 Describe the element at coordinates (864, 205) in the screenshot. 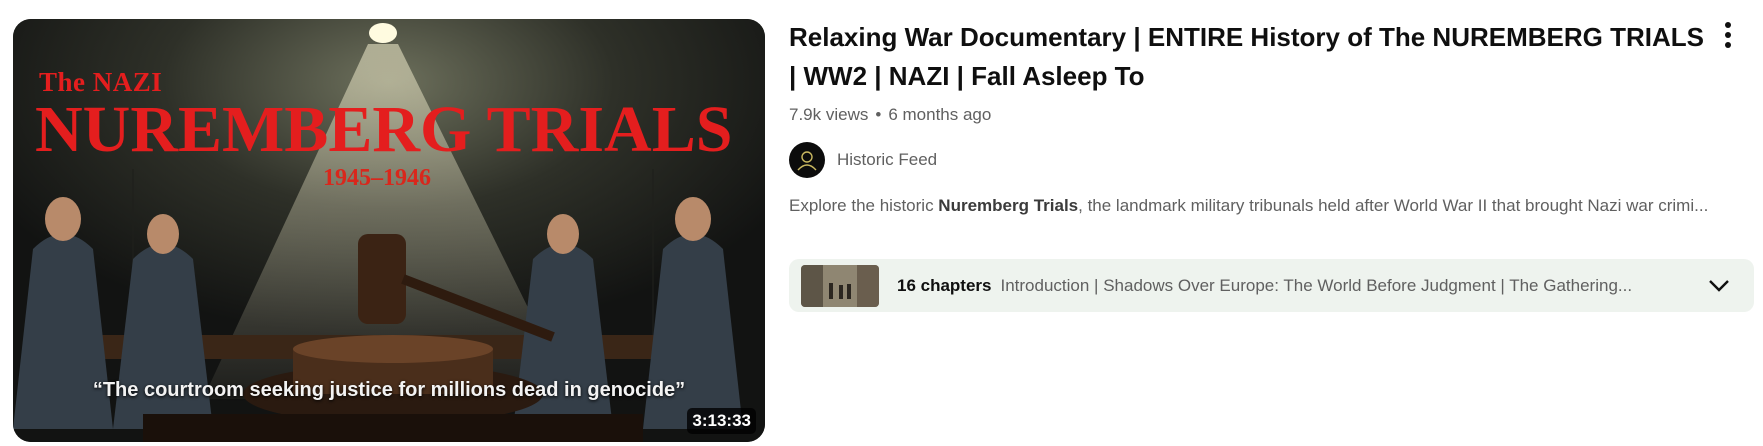

I see `description-prefix: Explore the historic` at that location.